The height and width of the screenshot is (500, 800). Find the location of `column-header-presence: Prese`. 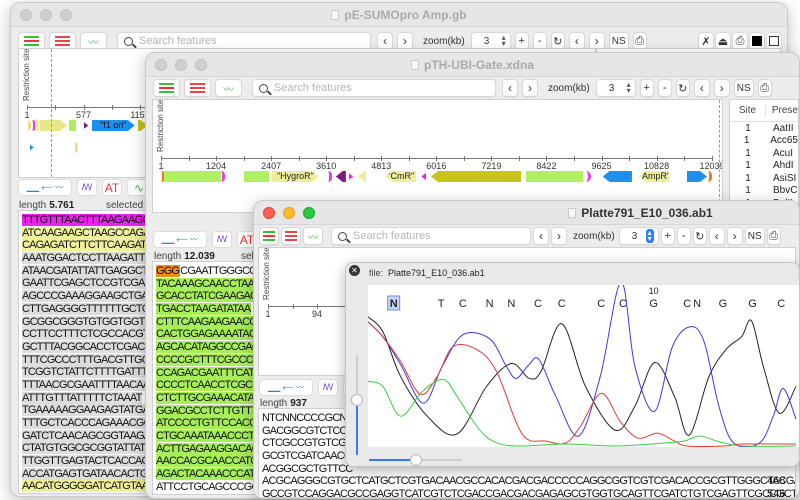

column-header-presence: Prese is located at coordinates (781, 110).